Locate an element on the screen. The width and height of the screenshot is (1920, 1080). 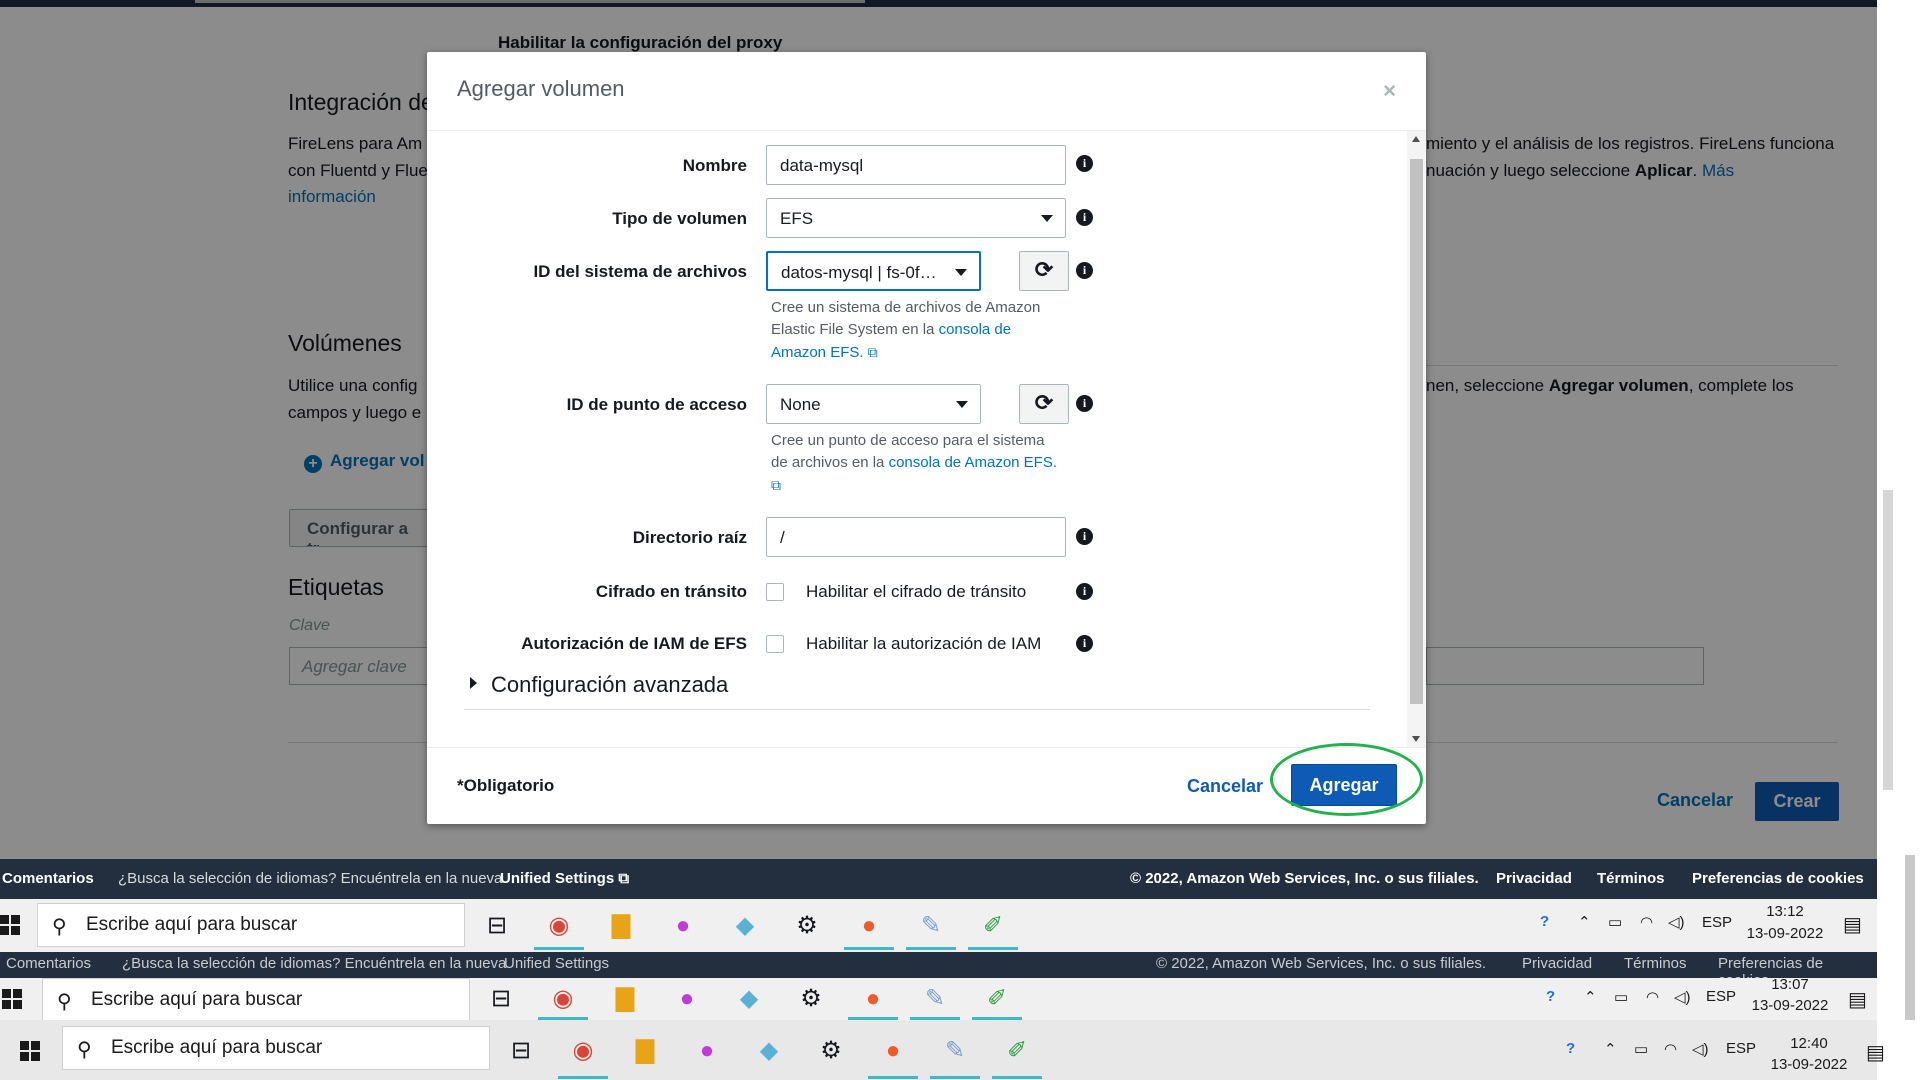
unified-settings-label: Unified Settings is located at coordinates (557, 878).